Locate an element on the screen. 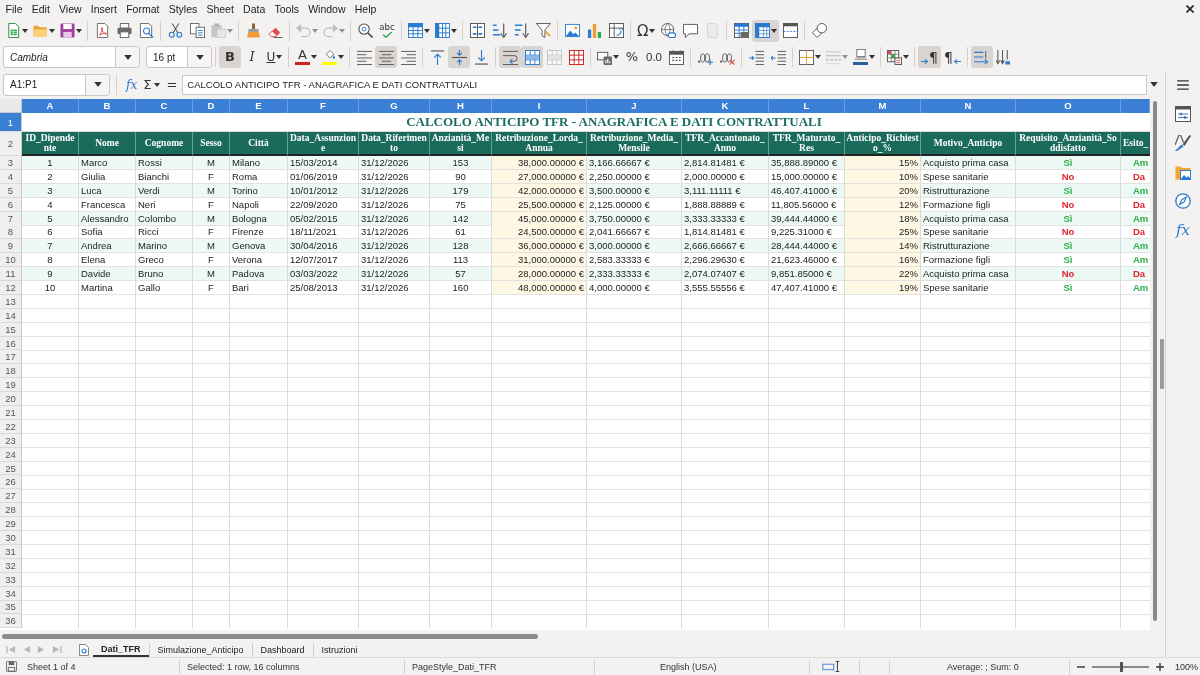  row-header: 30 is located at coordinates (11, 538).